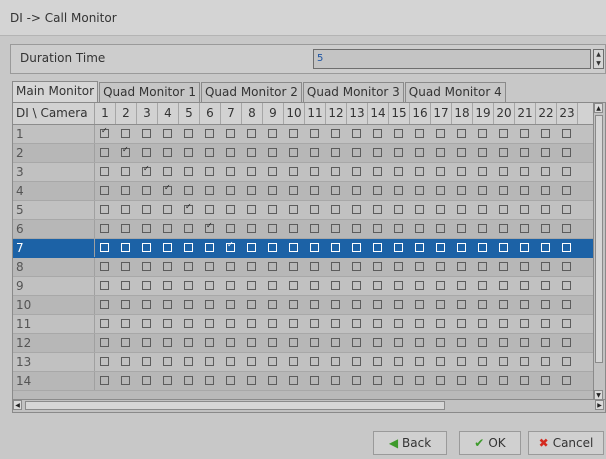 The image size is (606, 459). I want to click on di-1-camera-22-checkbox, so click(545, 133).